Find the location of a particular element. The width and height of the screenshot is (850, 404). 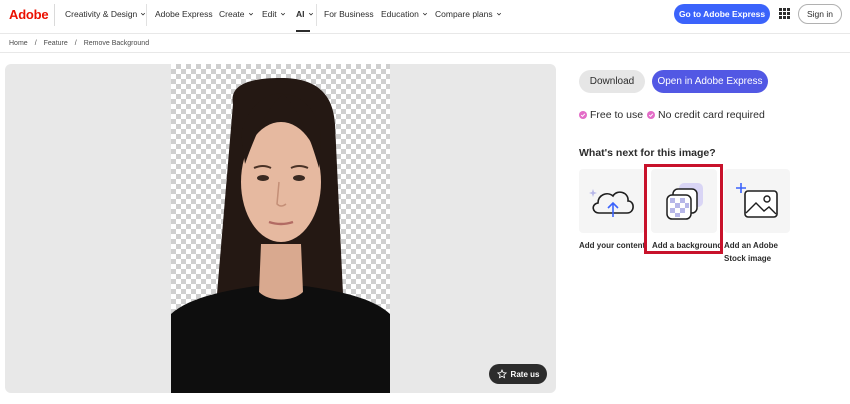

feature-free-to-use: Free to use is located at coordinates (611, 115).